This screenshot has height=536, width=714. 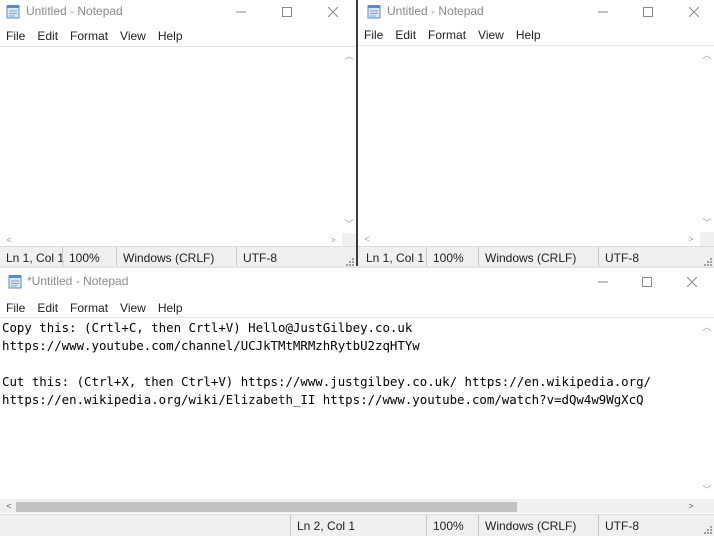 I want to click on status-position: Ln 2, Col 1, so click(x=358, y=525).